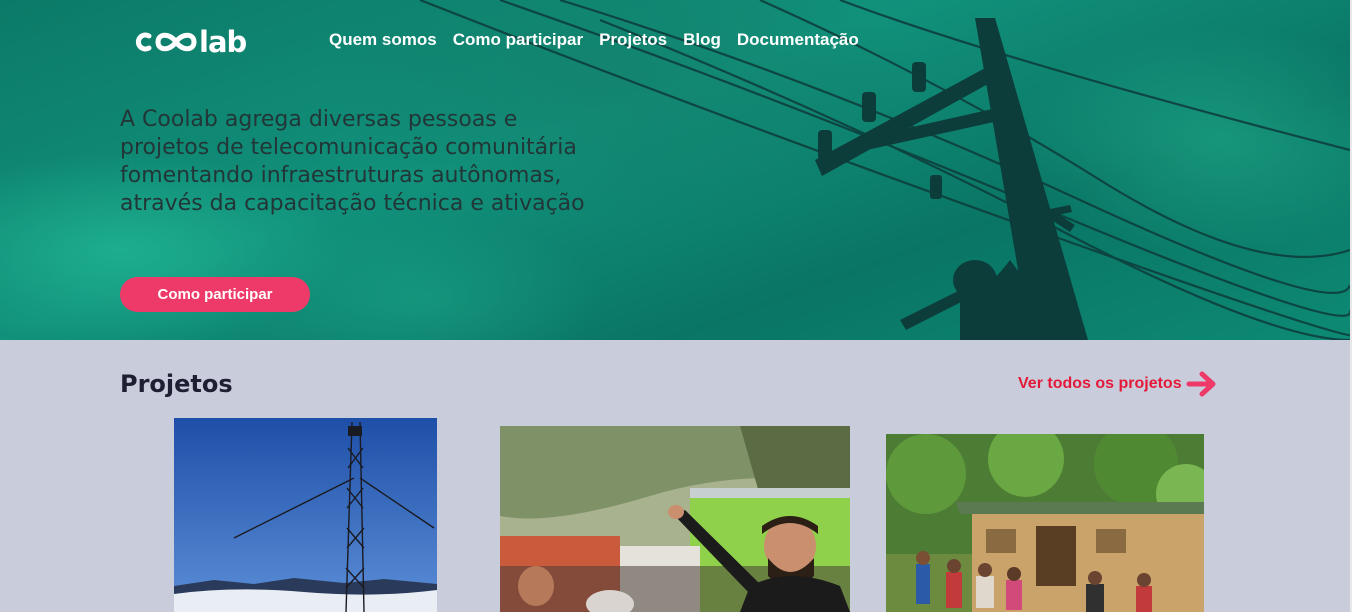  What do you see at coordinates (223, 42) in the screenshot?
I see `logo-text: lab` at bounding box center [223, 42].